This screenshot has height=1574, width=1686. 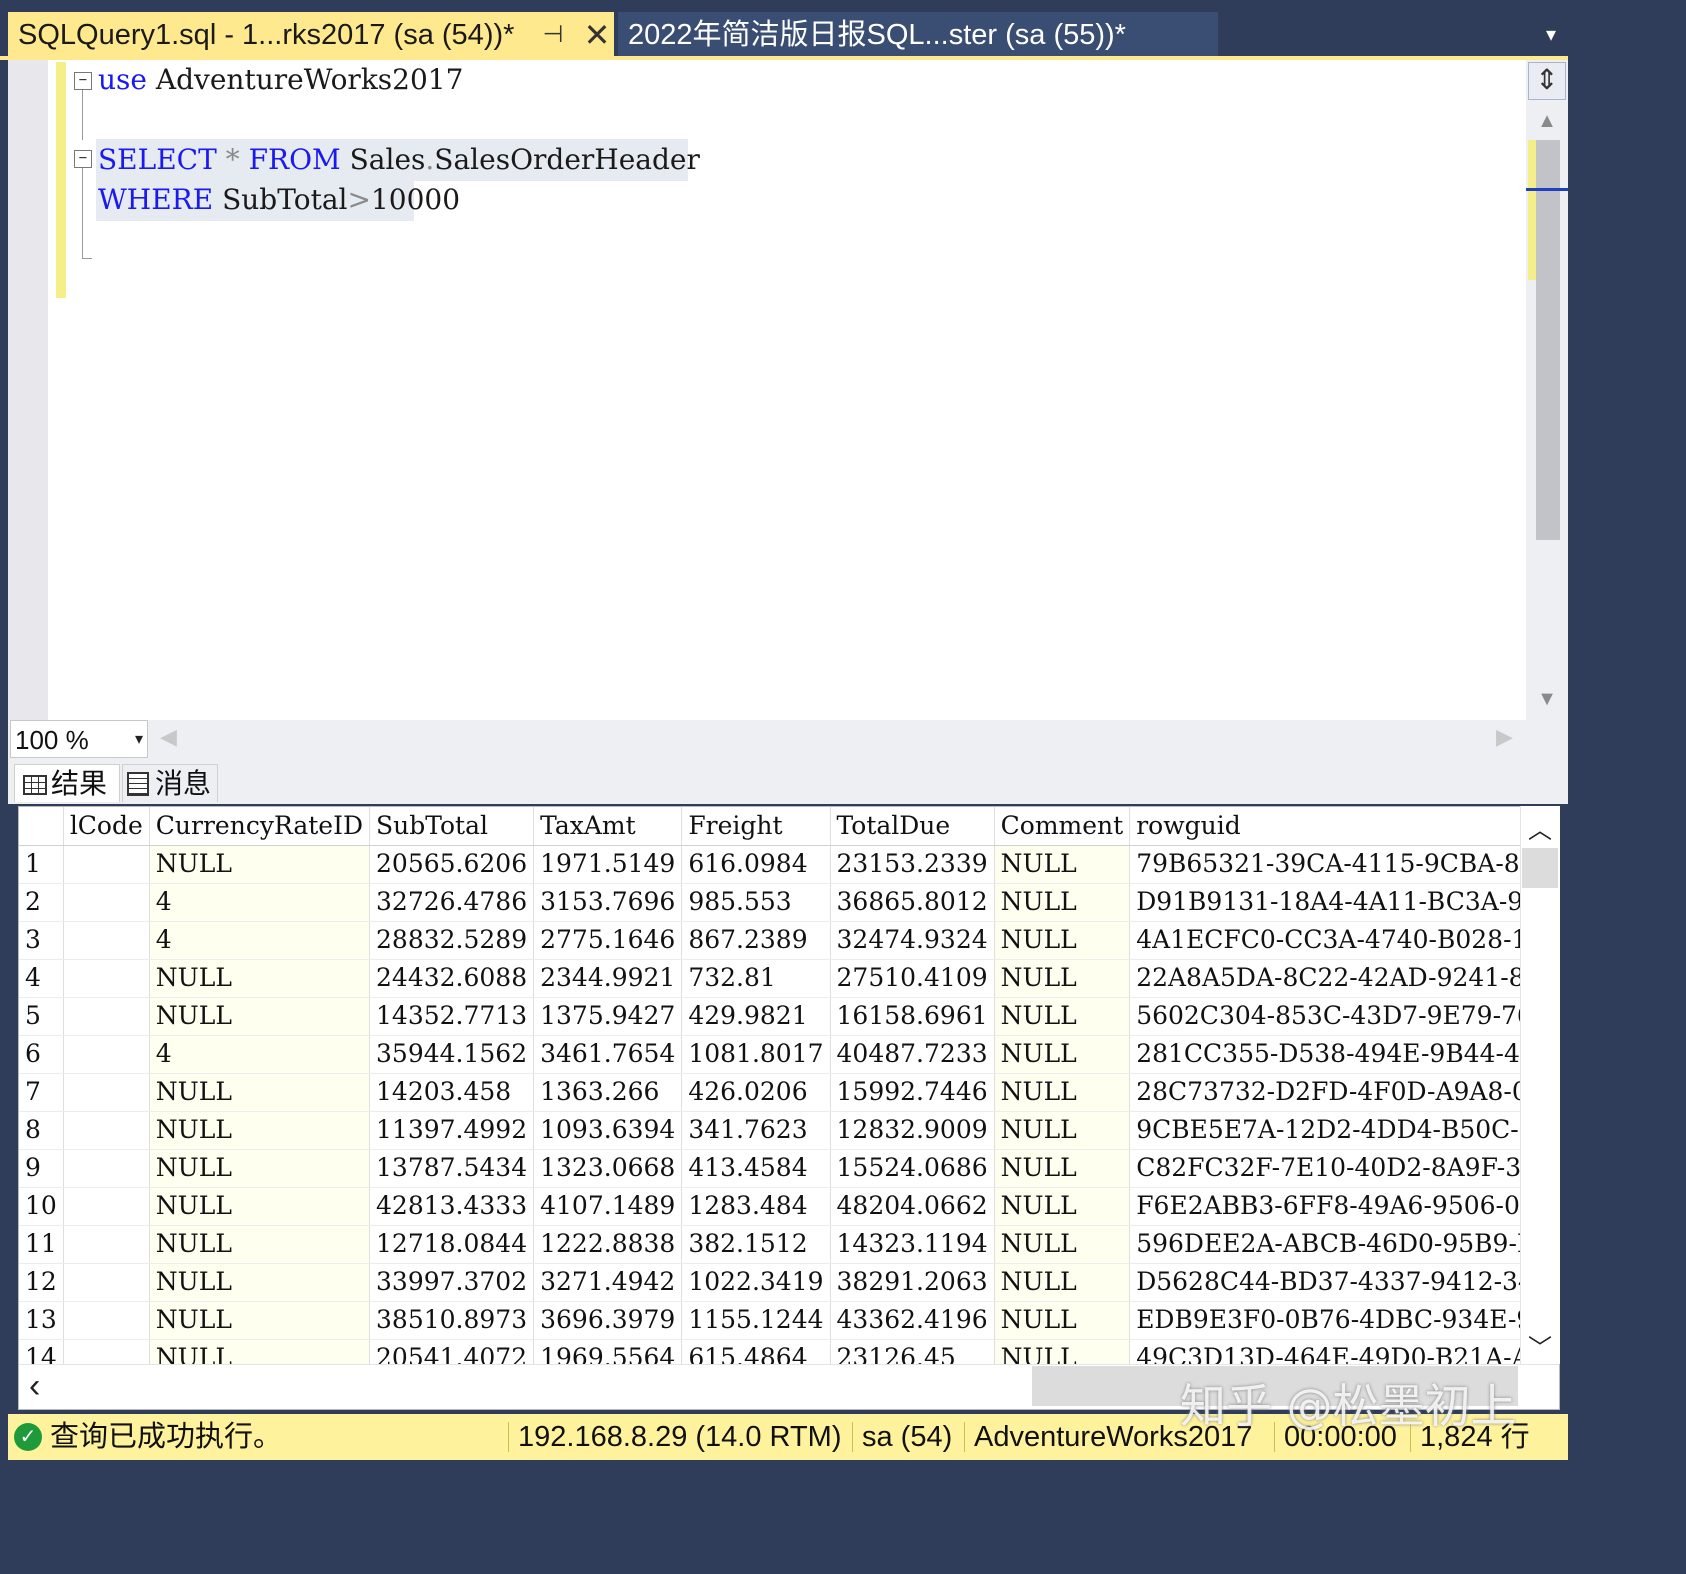 I want to click on code-line-use: use AdventureWorks2017, so click(x=280, y=80).